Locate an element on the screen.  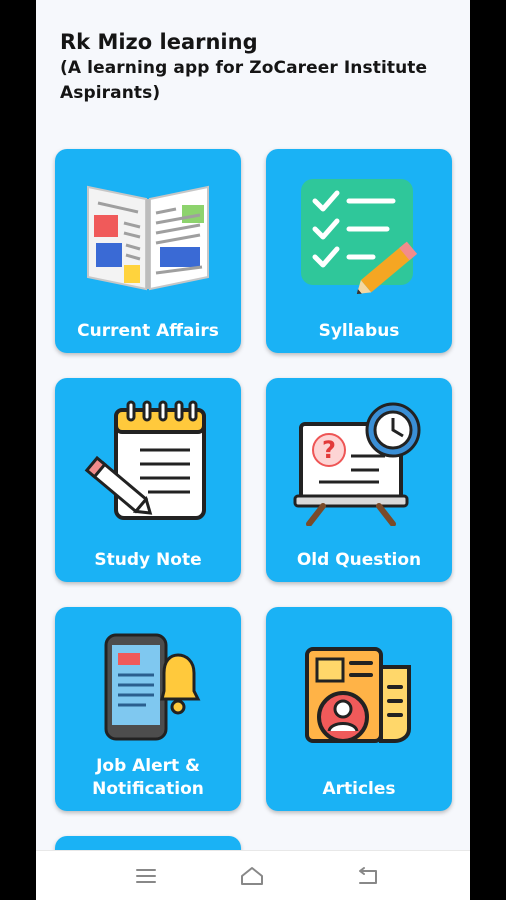
app-title: Rk Mizo learning is located at coordinates (159, 42).